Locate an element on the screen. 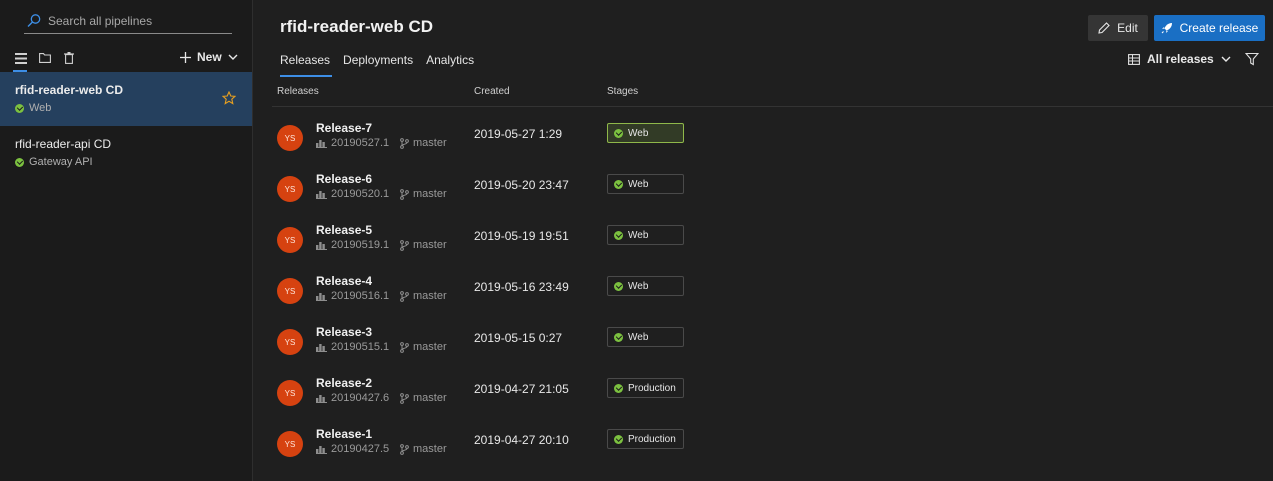 This screenshot has width=1273, height=481. tab-releases: Releases is located at coordinates (306, 65).